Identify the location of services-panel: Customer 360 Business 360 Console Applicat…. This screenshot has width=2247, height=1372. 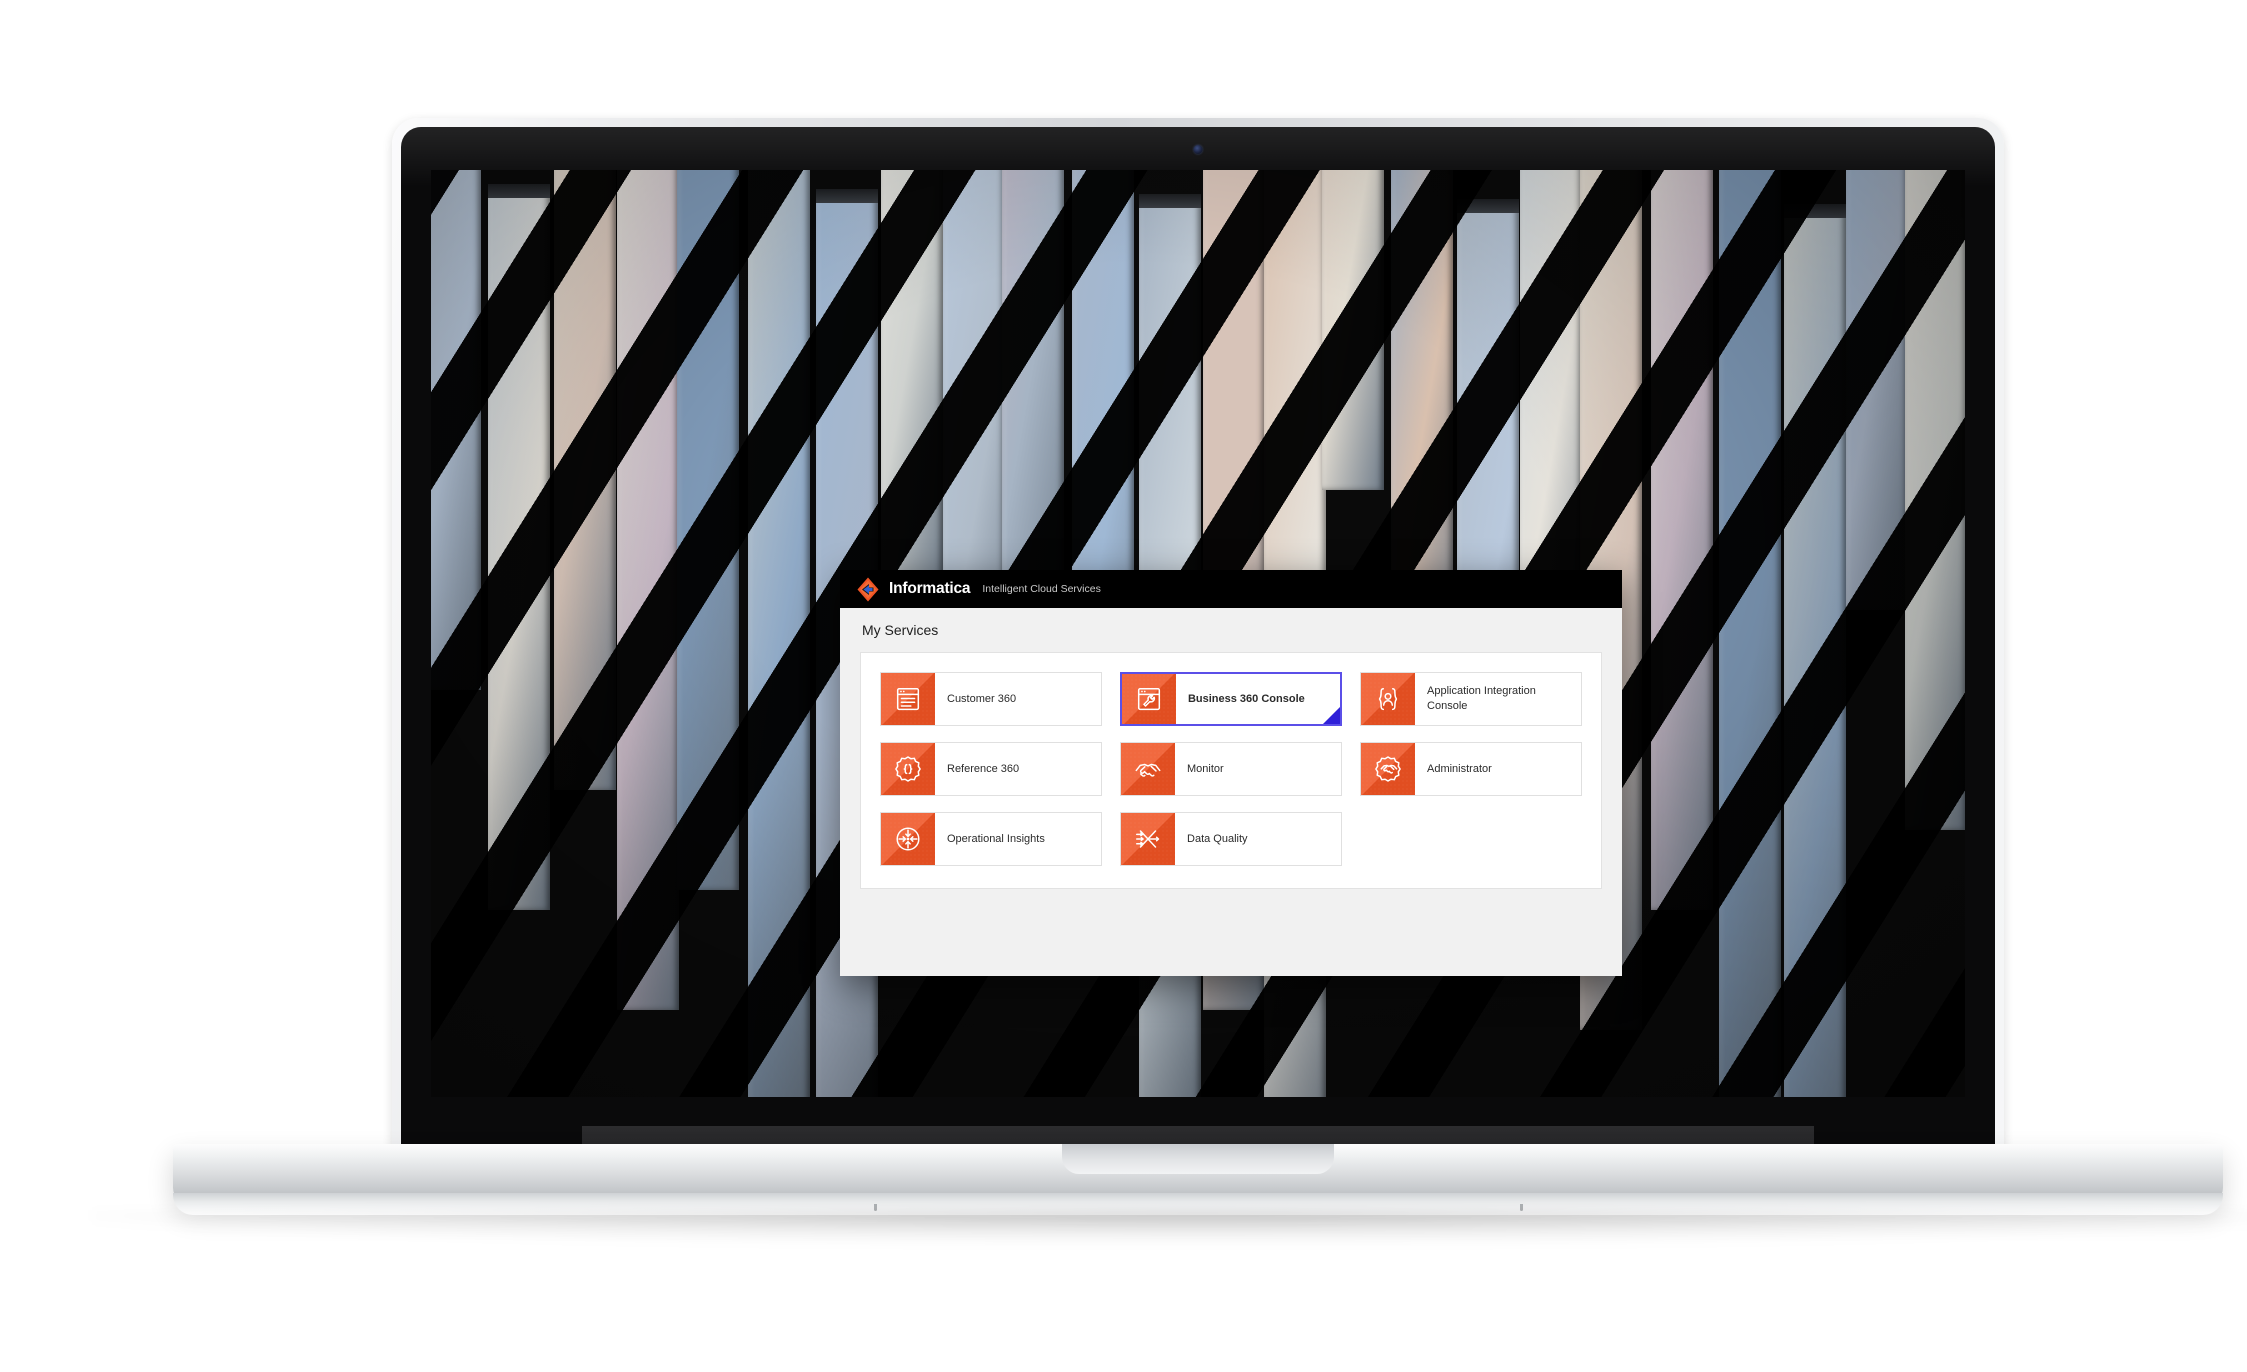
(1231, 770).